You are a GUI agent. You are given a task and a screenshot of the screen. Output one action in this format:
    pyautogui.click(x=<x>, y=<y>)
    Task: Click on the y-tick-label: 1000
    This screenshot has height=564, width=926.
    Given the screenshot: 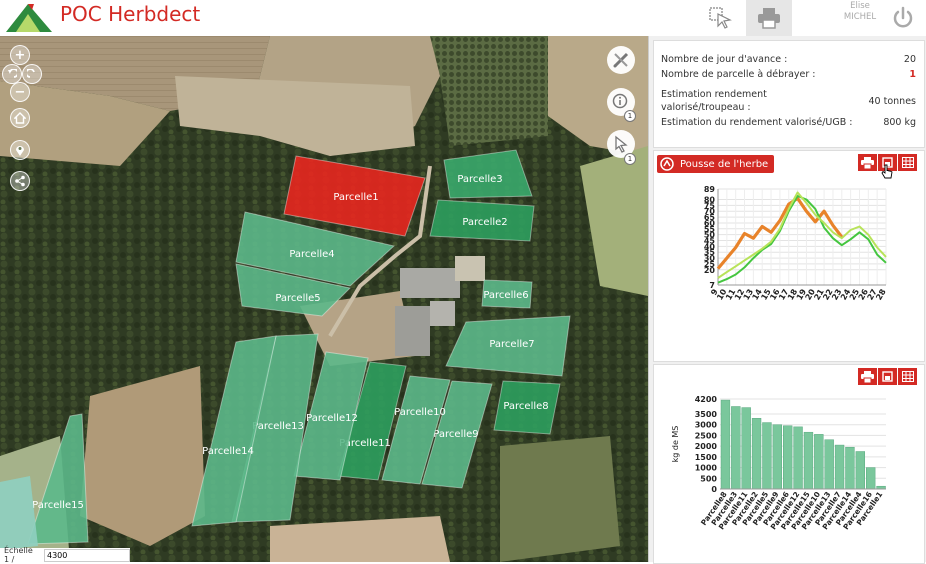 What is the action you would take?
    pyautogui.click(x=706, y=468)
    